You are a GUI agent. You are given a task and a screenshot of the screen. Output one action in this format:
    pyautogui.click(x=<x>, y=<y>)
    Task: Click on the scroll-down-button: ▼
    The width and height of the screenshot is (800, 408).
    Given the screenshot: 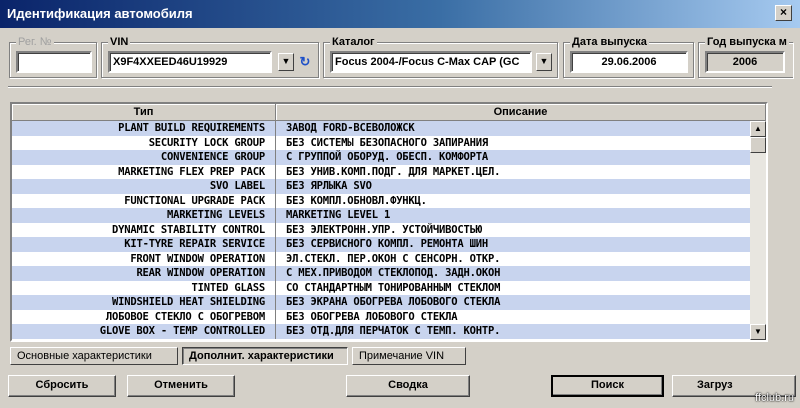 What is the action you would take?
    pyautogui.click(x=758, y=332)
    